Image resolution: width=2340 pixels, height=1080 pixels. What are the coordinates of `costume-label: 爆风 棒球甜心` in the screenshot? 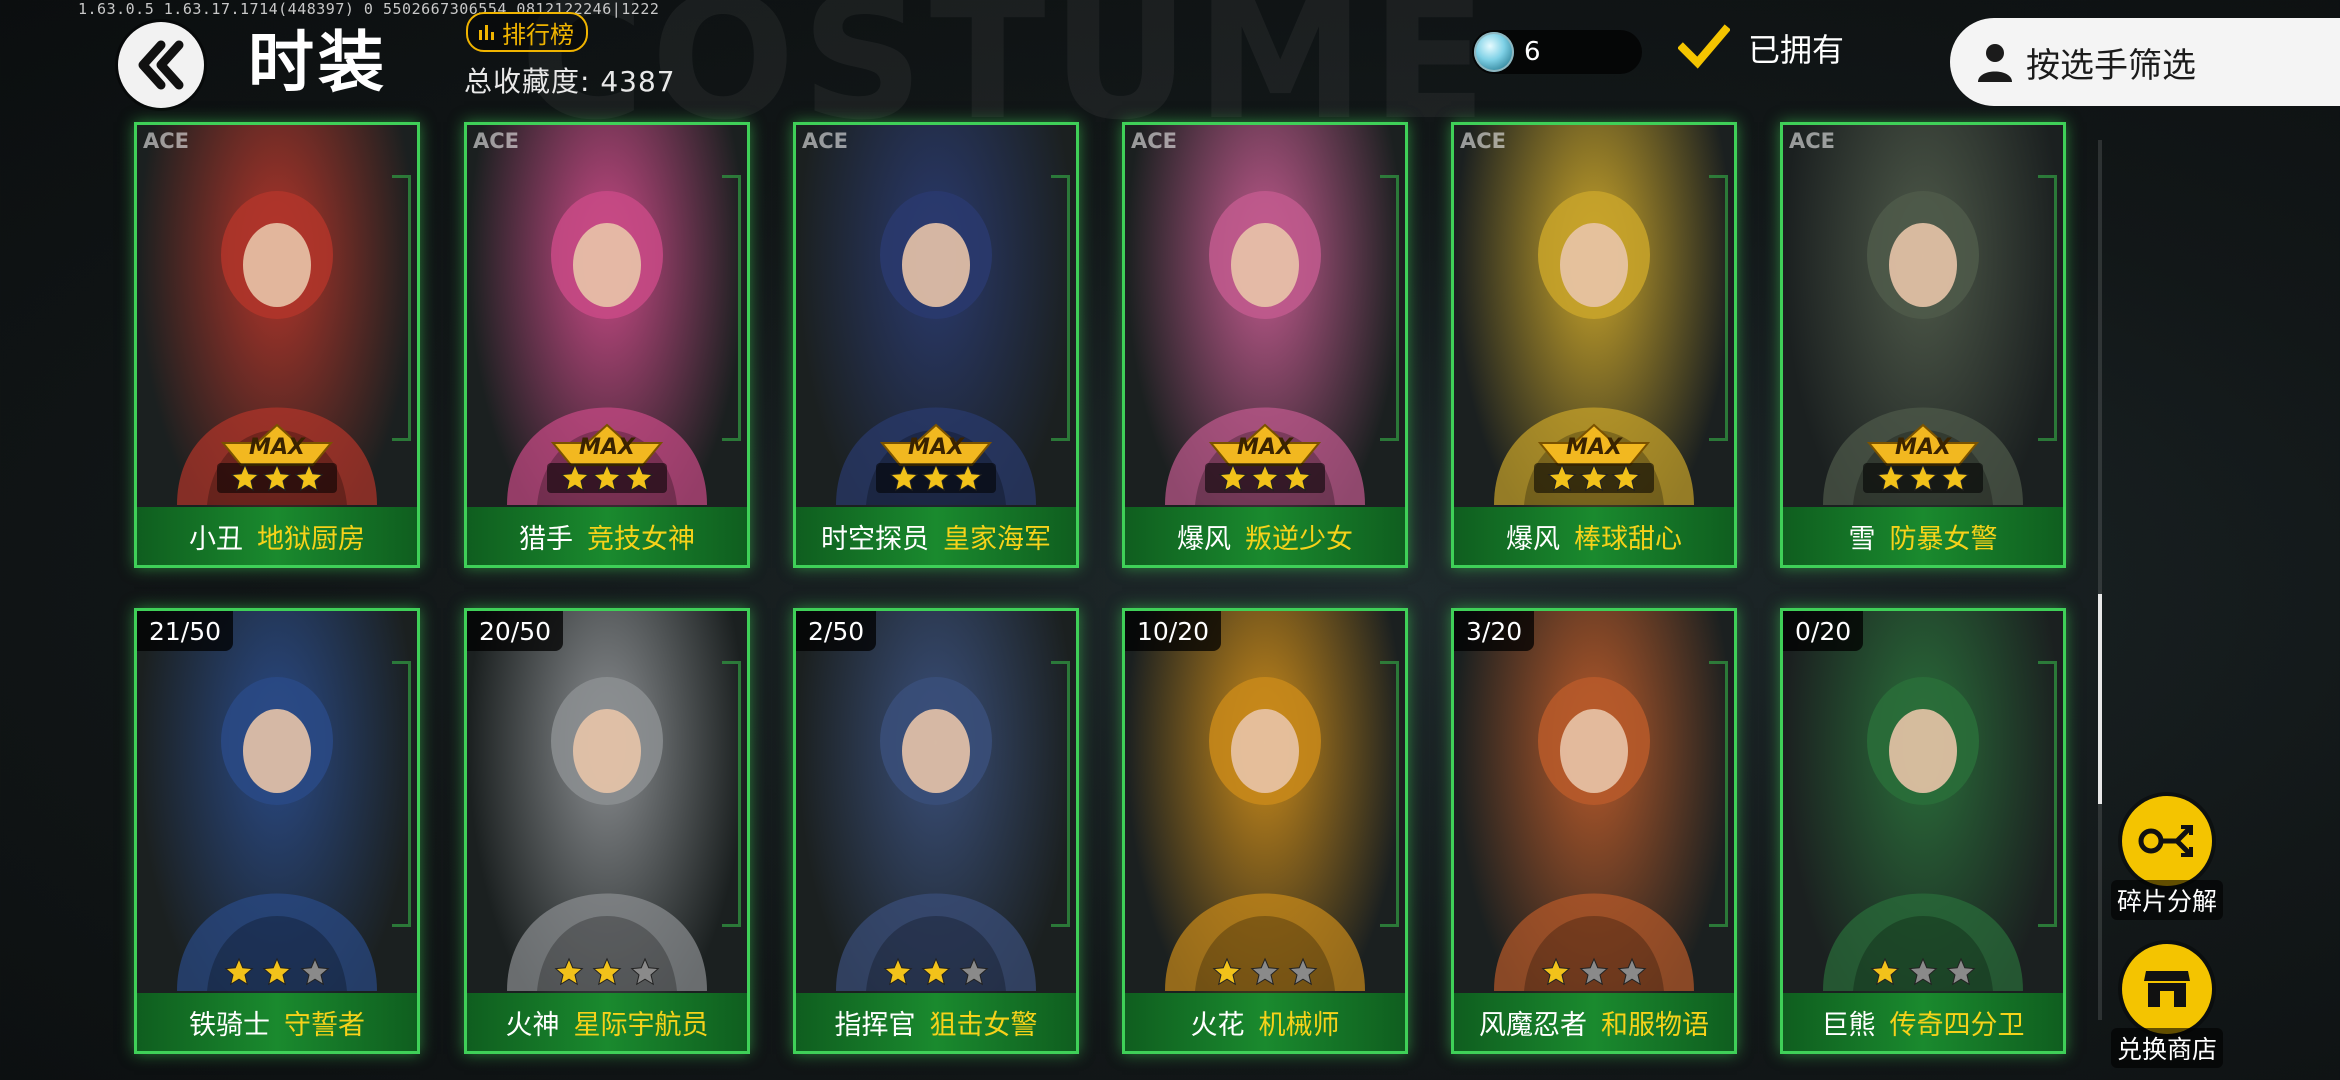 It's located at (1594, 536).